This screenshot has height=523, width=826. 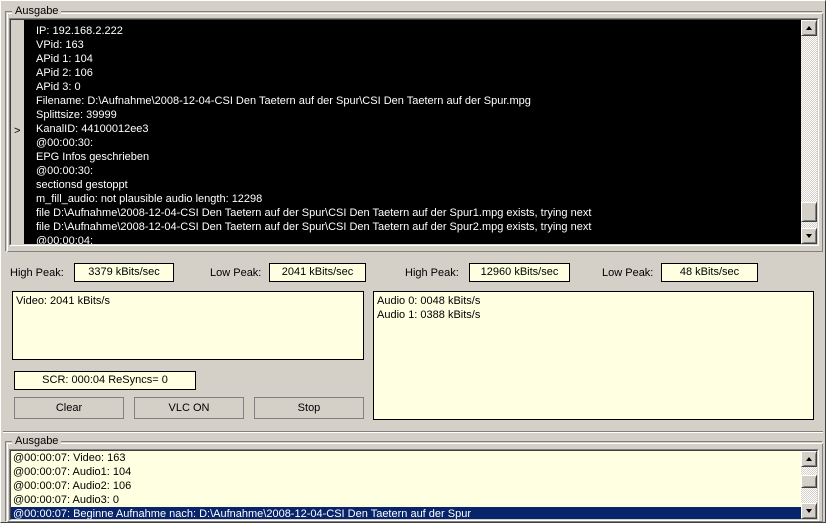 I want to click on bottom-vertical-scrollbar, so click(x=809, y=485).